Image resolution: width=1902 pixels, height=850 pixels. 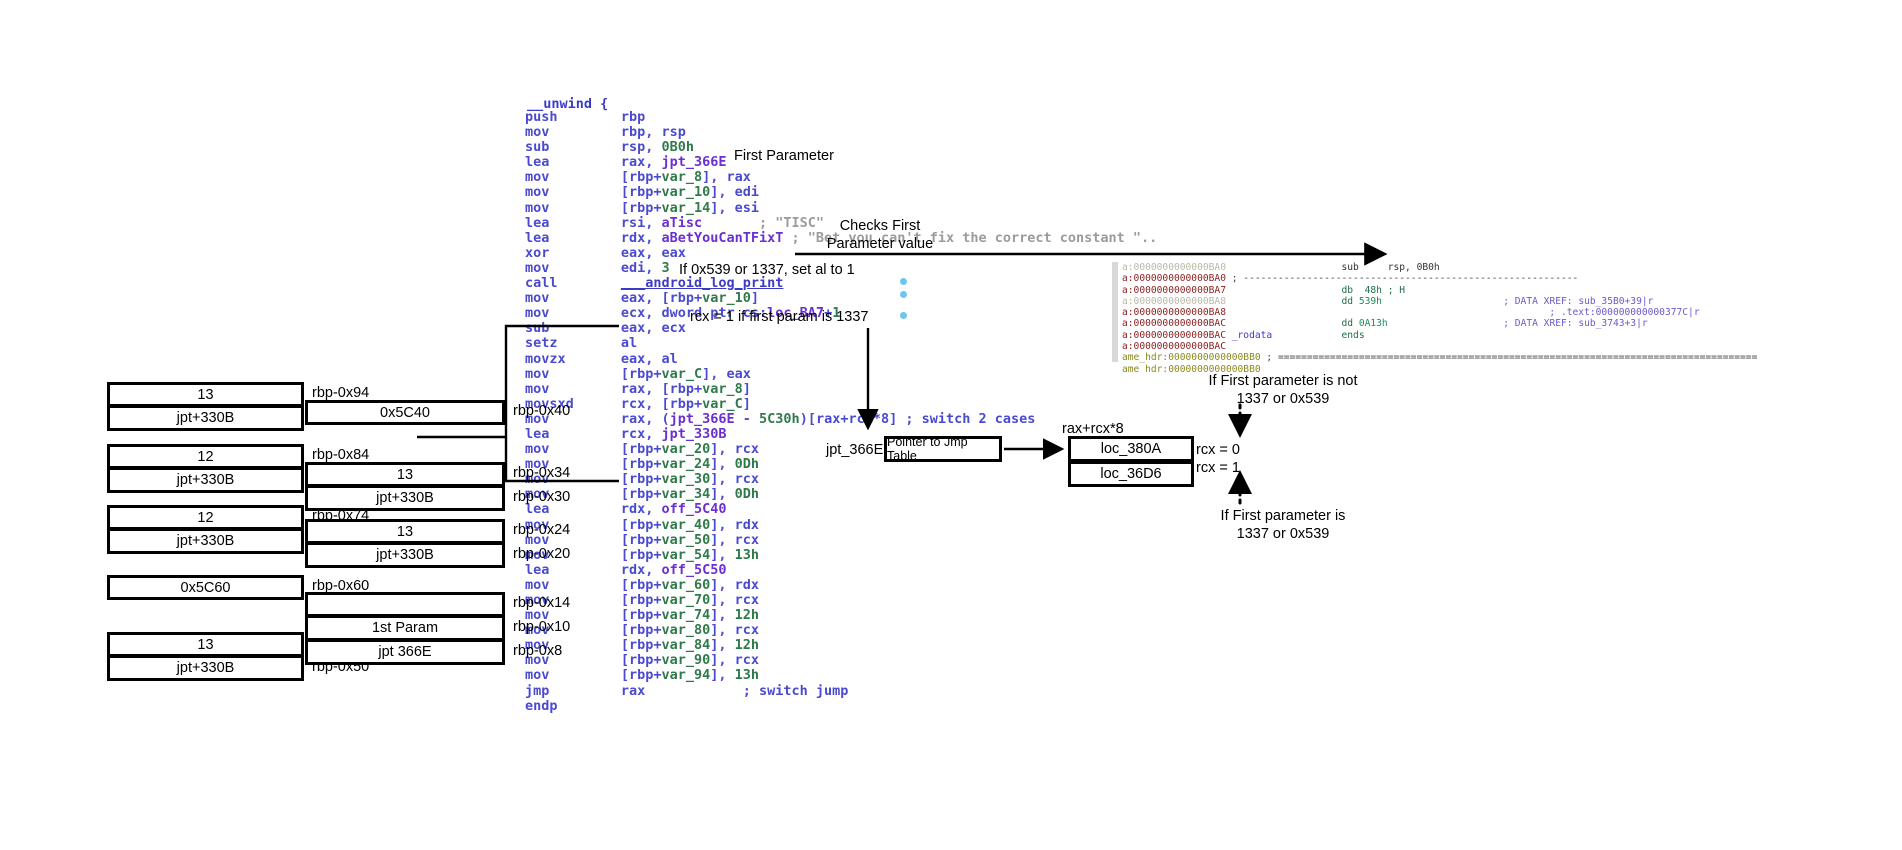 What do you see at coordinates (641, 433) in the screenshot?
I see `disassembly-operand: rcx,` at bounding box center [641, 433].